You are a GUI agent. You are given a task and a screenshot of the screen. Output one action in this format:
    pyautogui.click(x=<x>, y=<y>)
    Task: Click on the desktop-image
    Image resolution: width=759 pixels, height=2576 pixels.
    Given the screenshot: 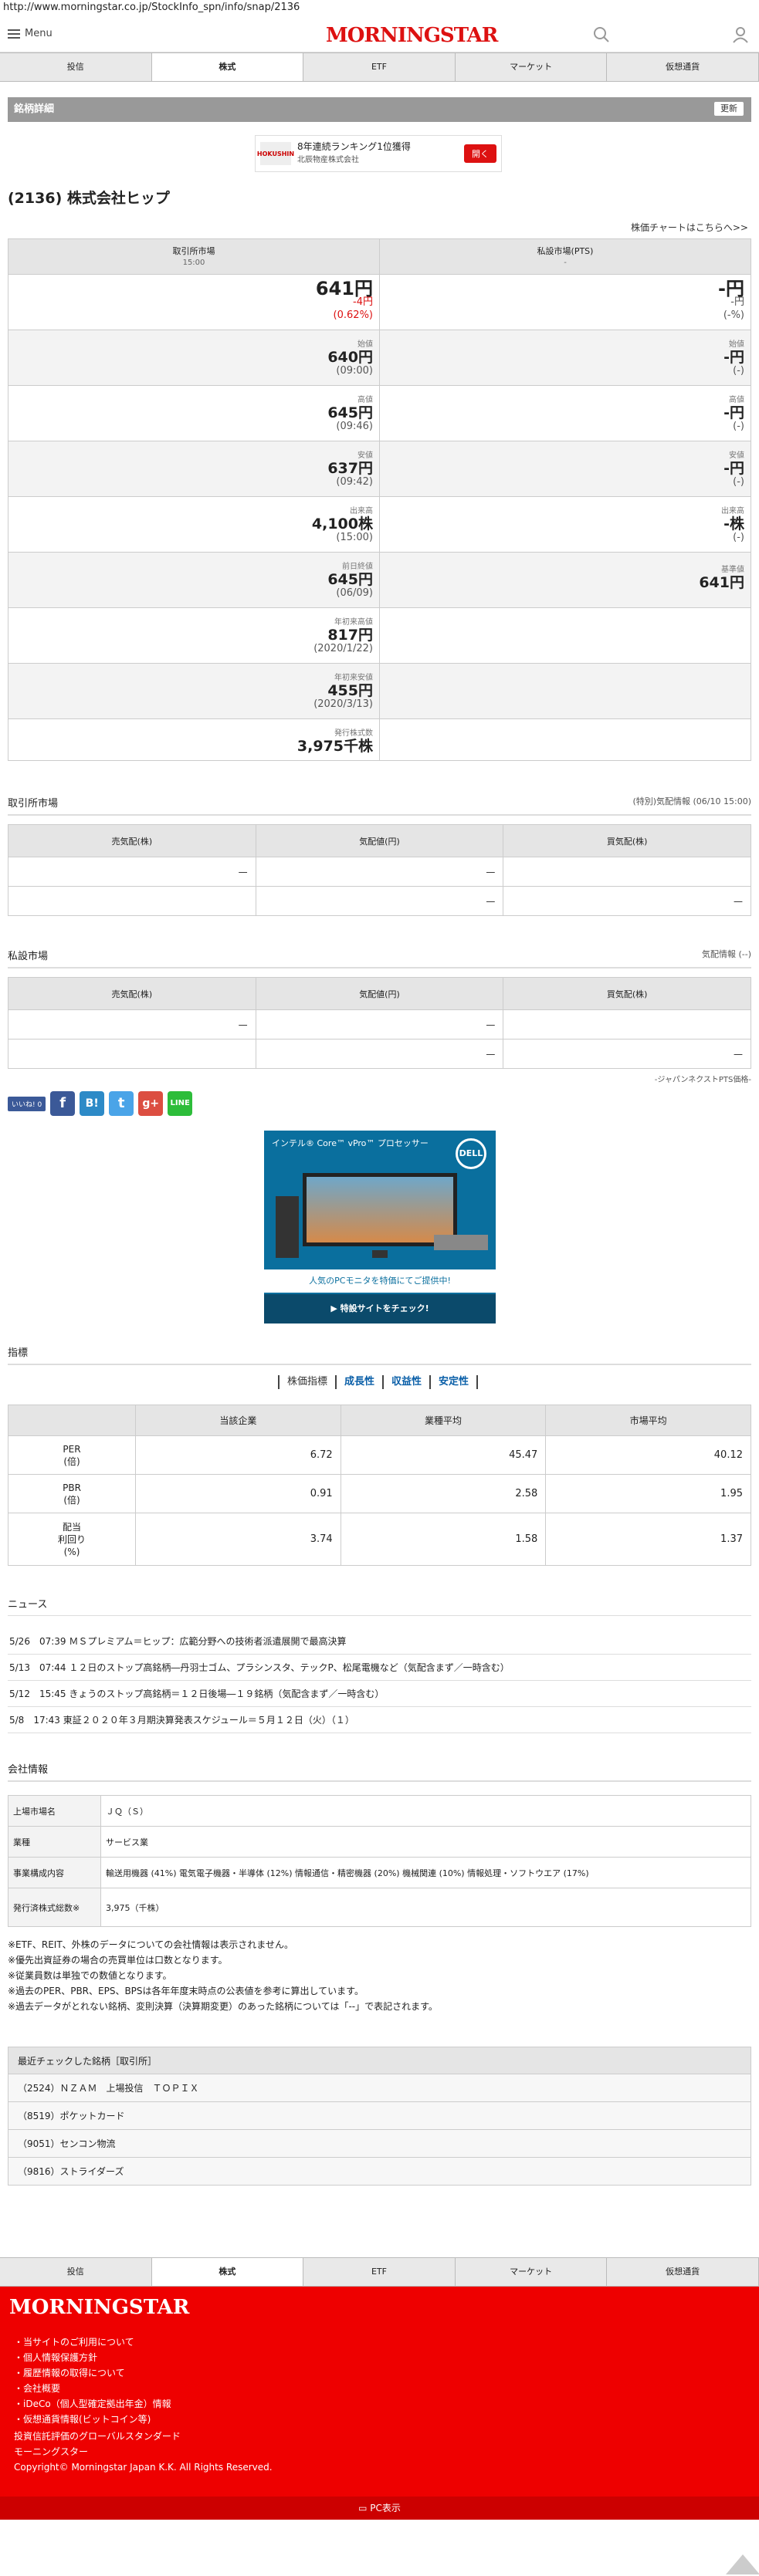 What is the action you would take?
    pyautogui.click(x=287, y=1227)
    